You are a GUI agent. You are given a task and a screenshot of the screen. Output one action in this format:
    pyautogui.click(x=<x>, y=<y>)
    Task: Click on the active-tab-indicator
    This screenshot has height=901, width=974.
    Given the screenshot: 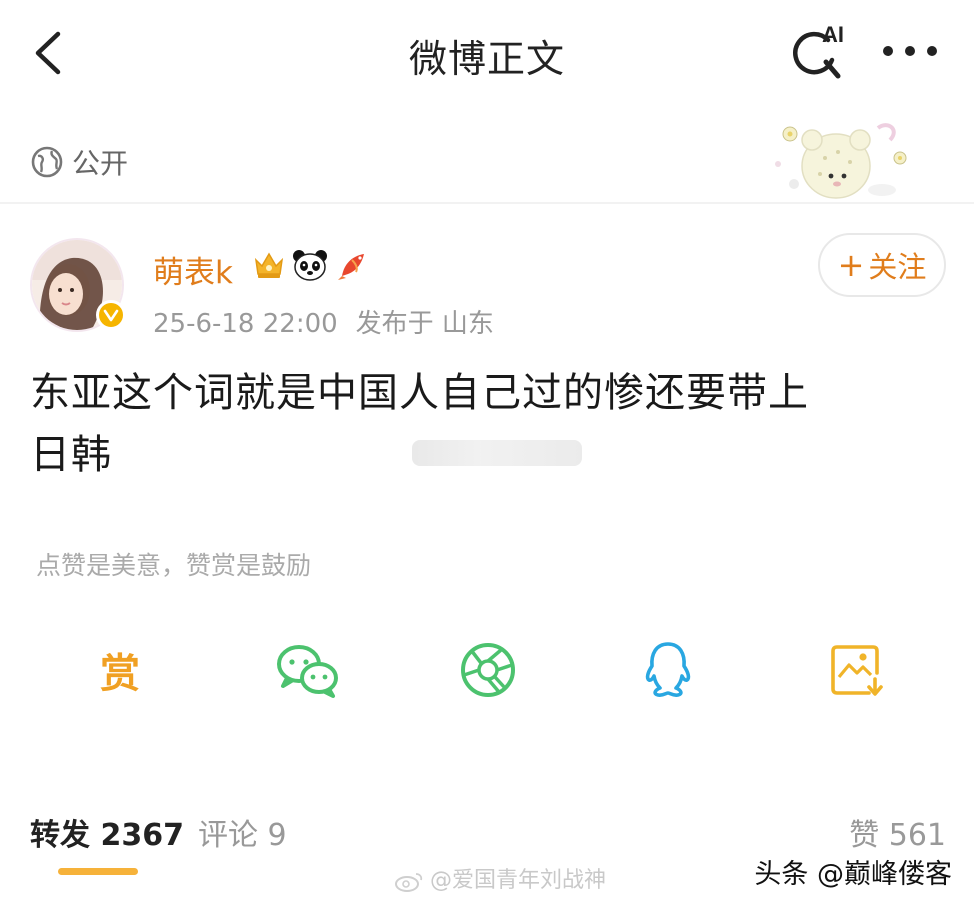 What is the action you would take?
    pyautogui.click(x=98, y=871)
    